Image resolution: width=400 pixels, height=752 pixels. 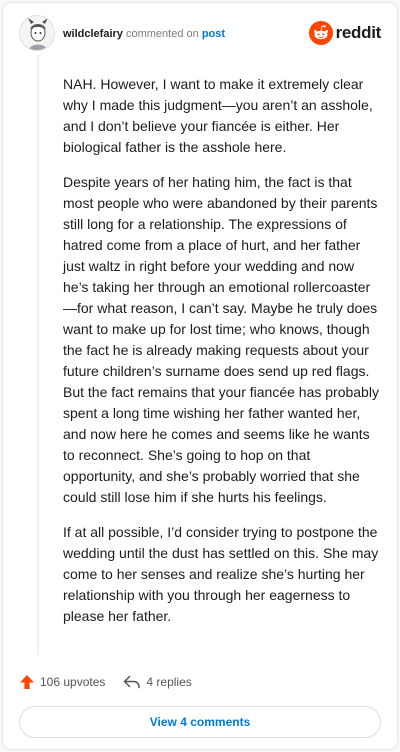 I want to click on avatar, so click(x=37, y=33).